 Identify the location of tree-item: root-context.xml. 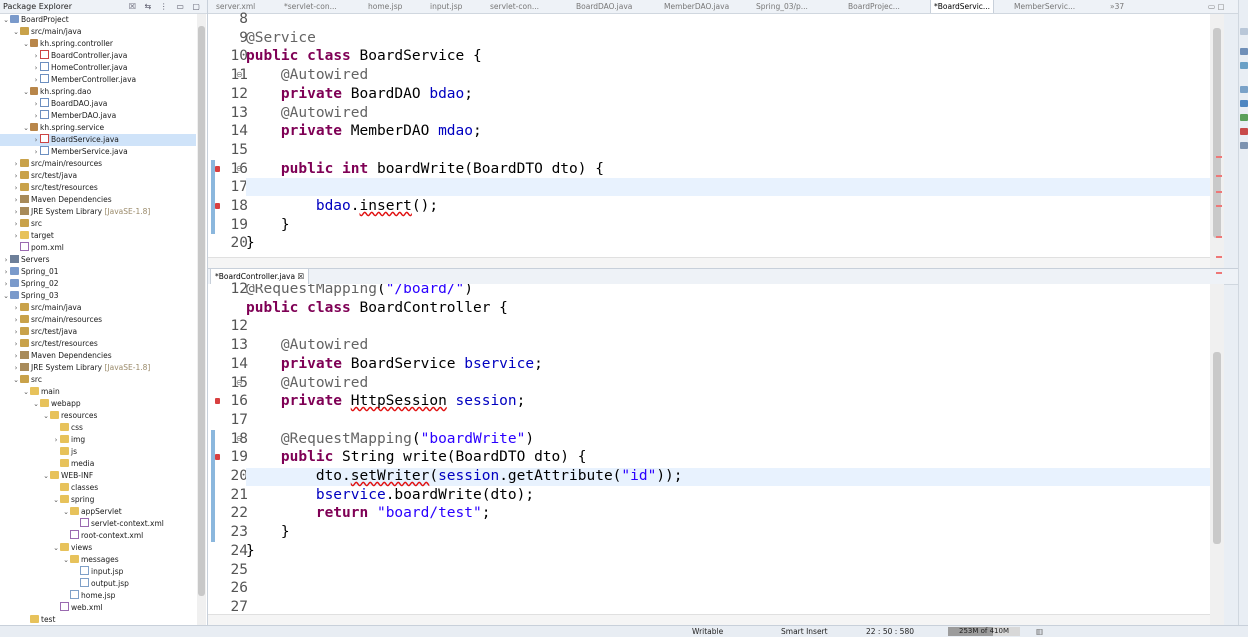
(98, 536).